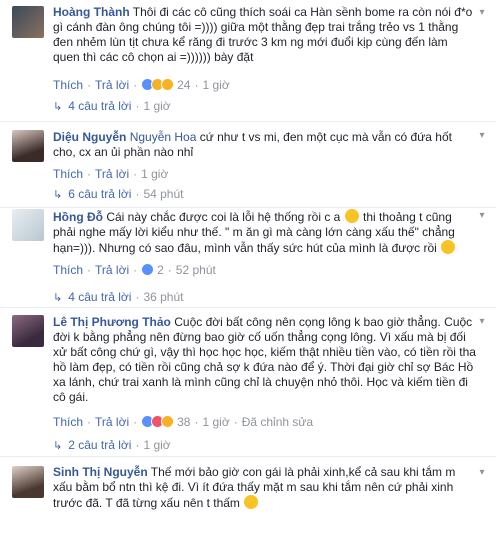 Image resolution: width=496 pixels, height=535 pixels. Describe the element at coordinates (112, 322) in the screenshot. I see `commenter-name: Lê Thị Phương Thảo` at that location.